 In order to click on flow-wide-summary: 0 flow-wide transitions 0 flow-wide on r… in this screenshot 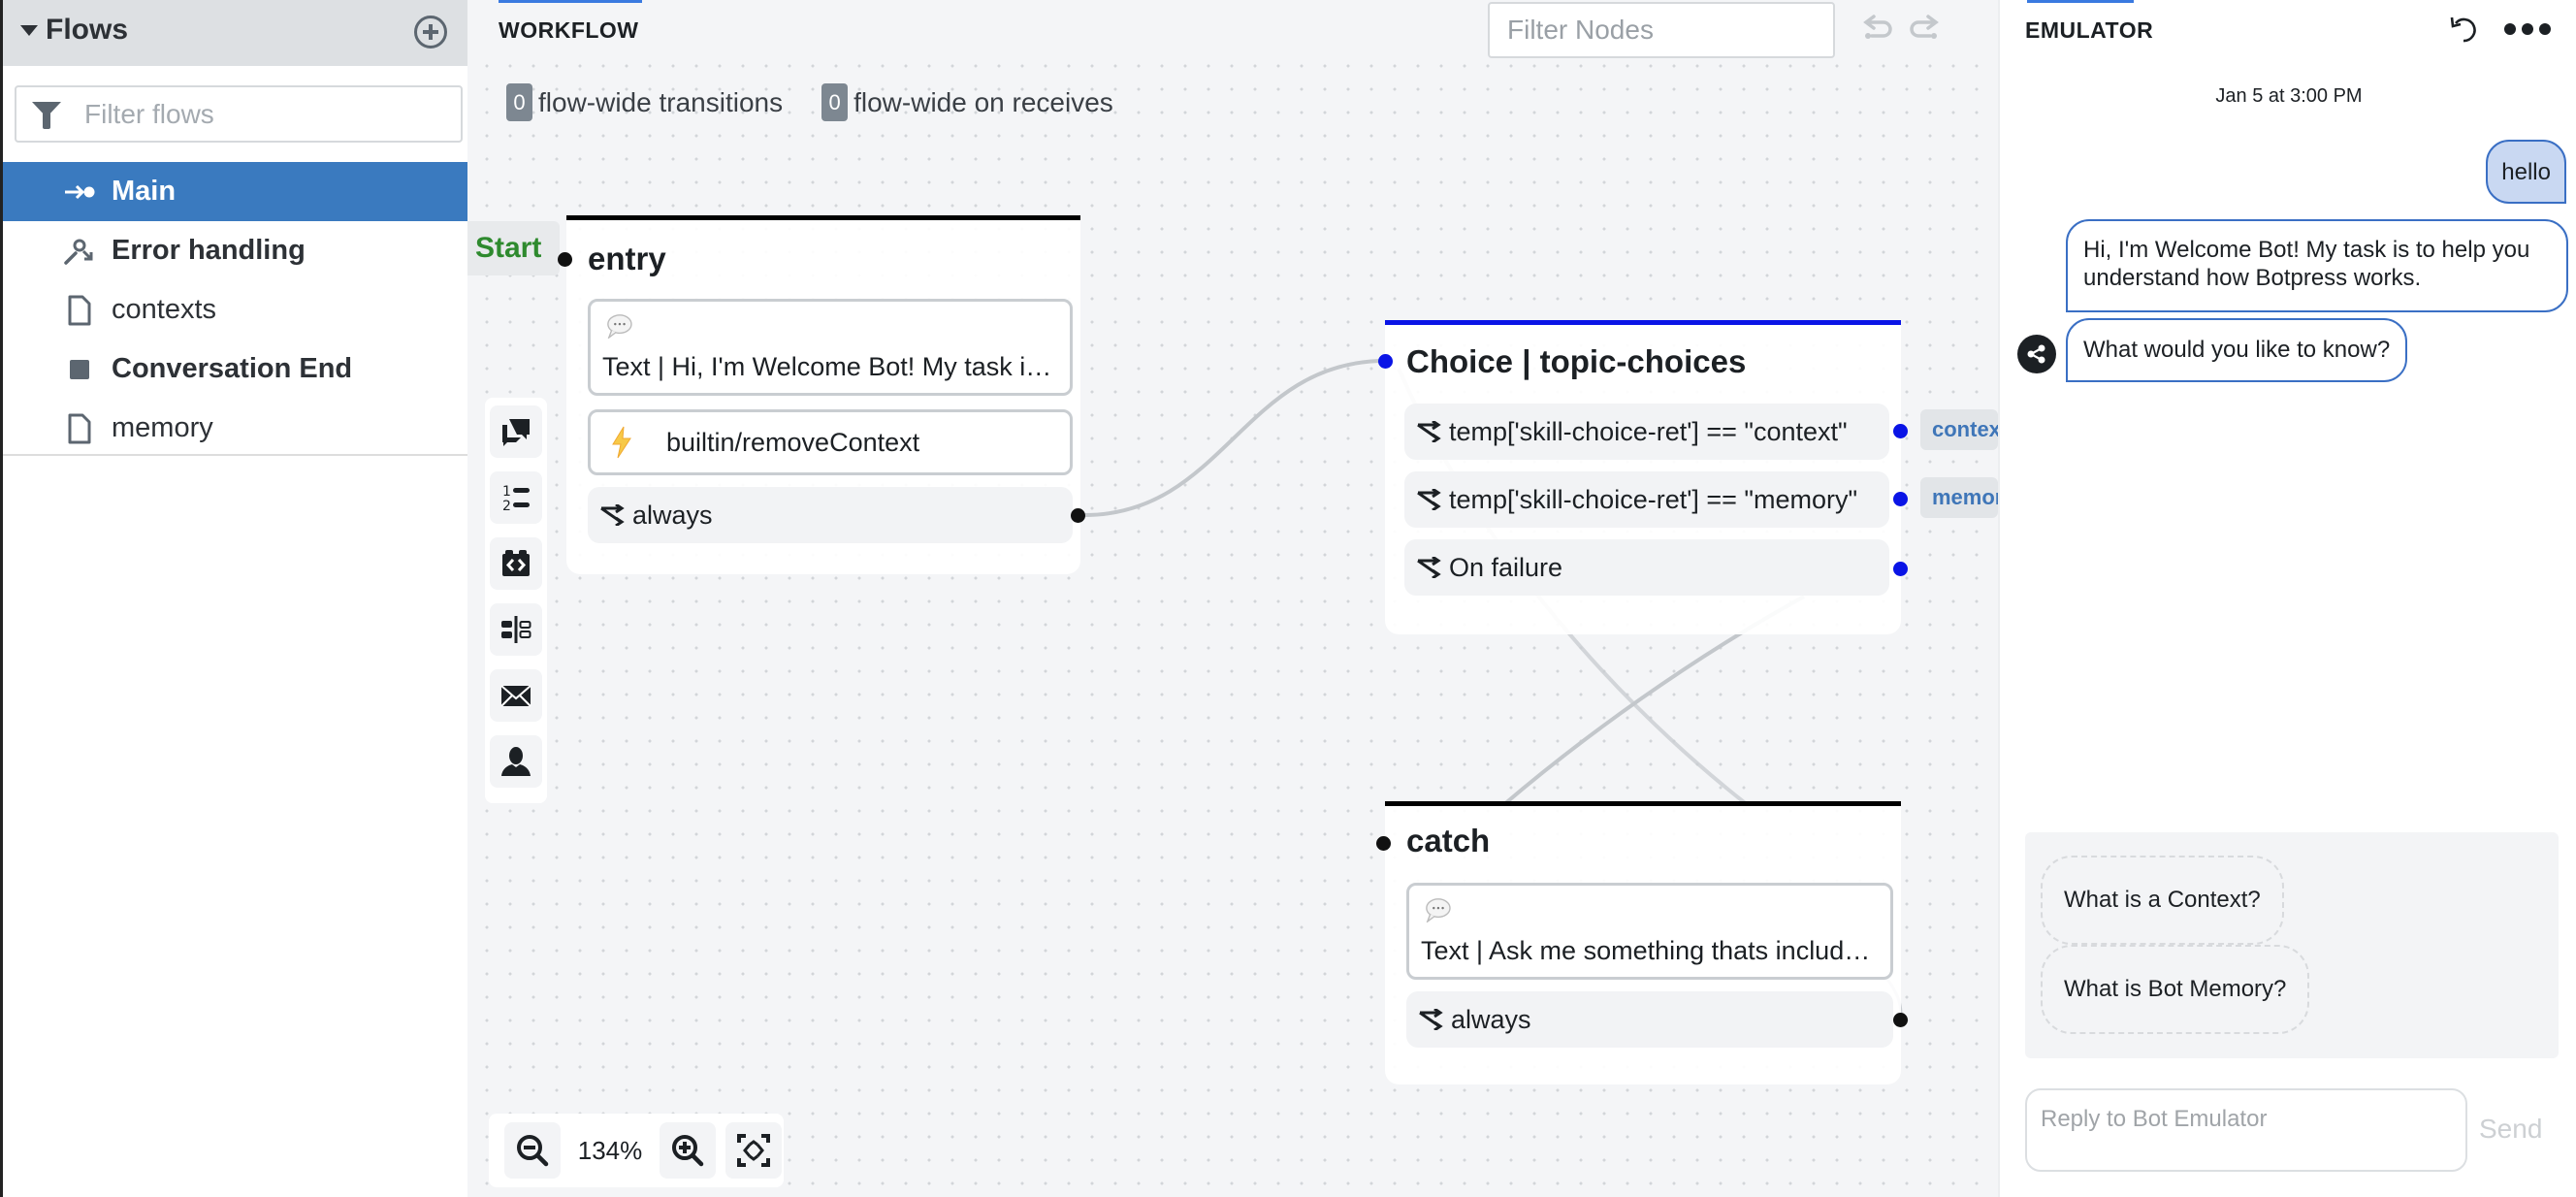, I will do `click(829, 102)`.